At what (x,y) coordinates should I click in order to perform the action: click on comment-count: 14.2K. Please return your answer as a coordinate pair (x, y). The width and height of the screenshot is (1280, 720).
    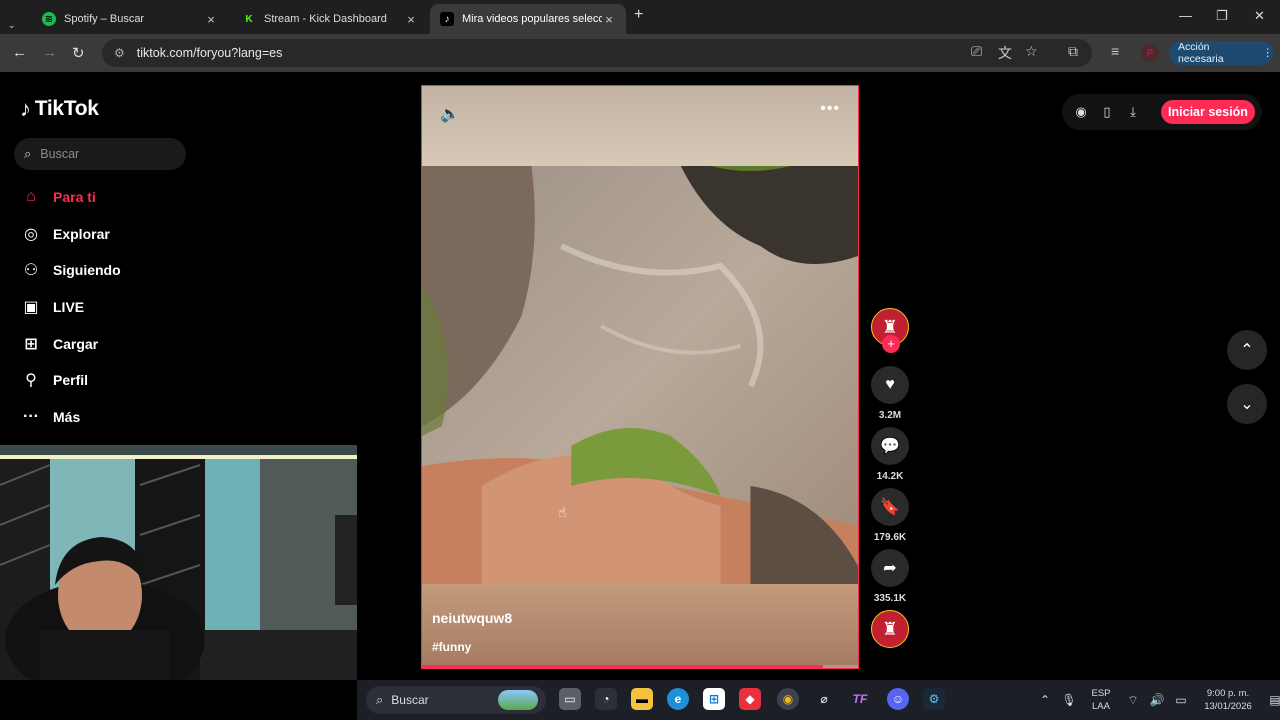
    Looking at the image, I should click on (890, 476).